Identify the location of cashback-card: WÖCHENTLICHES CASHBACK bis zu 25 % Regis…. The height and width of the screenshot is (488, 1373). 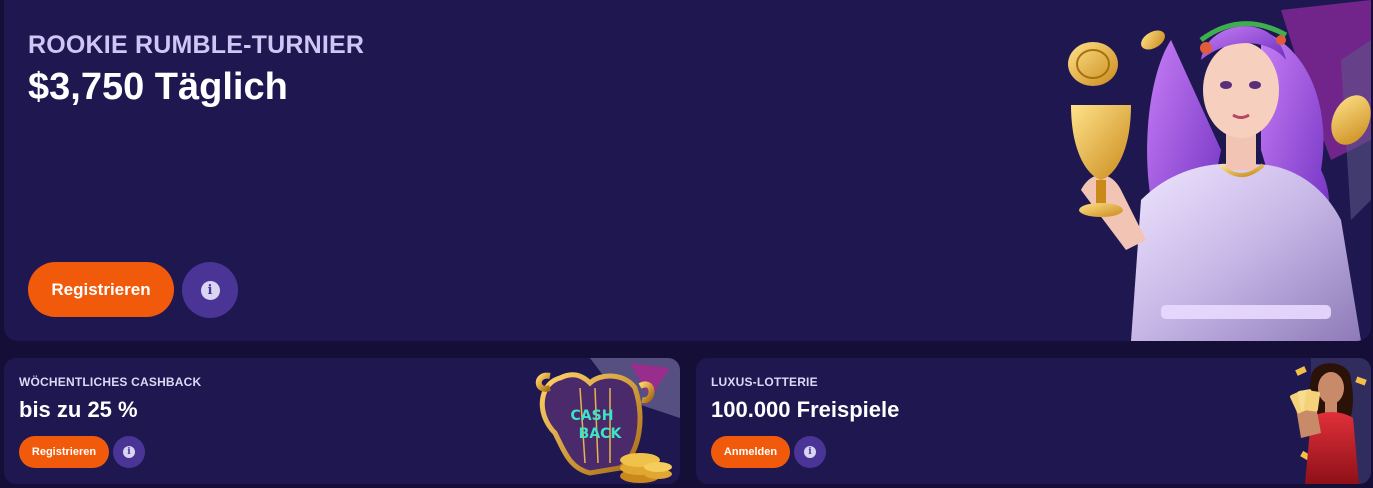
(342, 421).